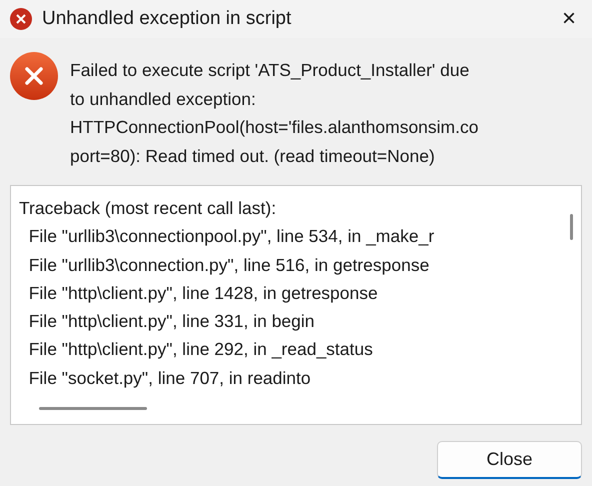  I want to click on message-line: to unhandled exception:, so click(163, 99).